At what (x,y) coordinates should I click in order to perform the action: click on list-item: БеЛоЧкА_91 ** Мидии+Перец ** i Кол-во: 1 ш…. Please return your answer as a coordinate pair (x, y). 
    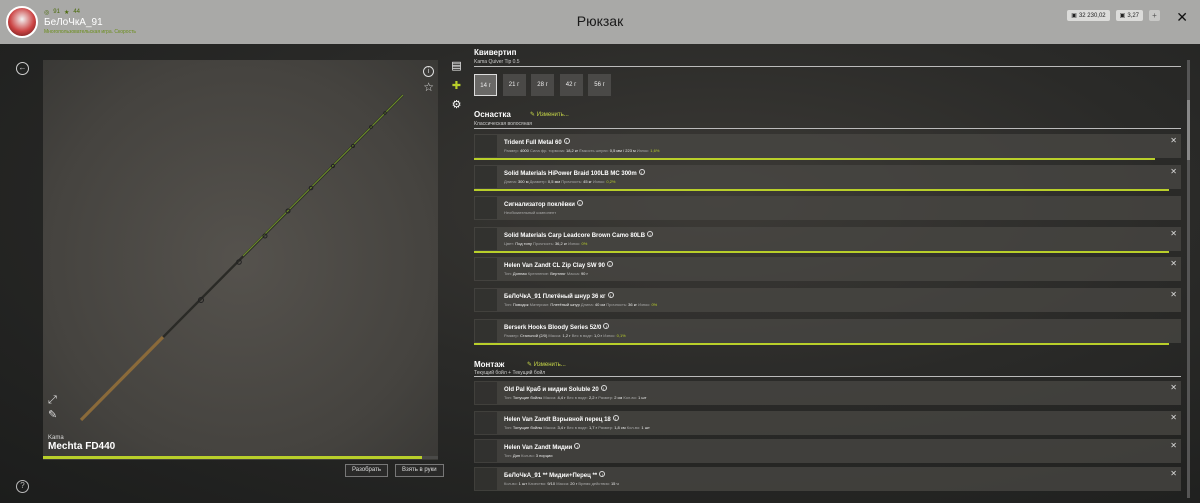
    Looking at the image, I should click on (827, 479).